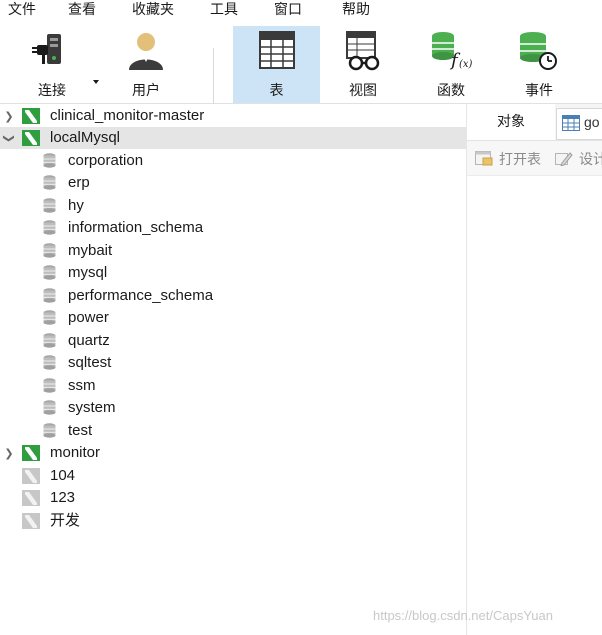 This screenshot has height=635, width=602. Describe the element at coordinates (233, 498) in the screenshot. I see `tree-connection-123: 123` at that location.